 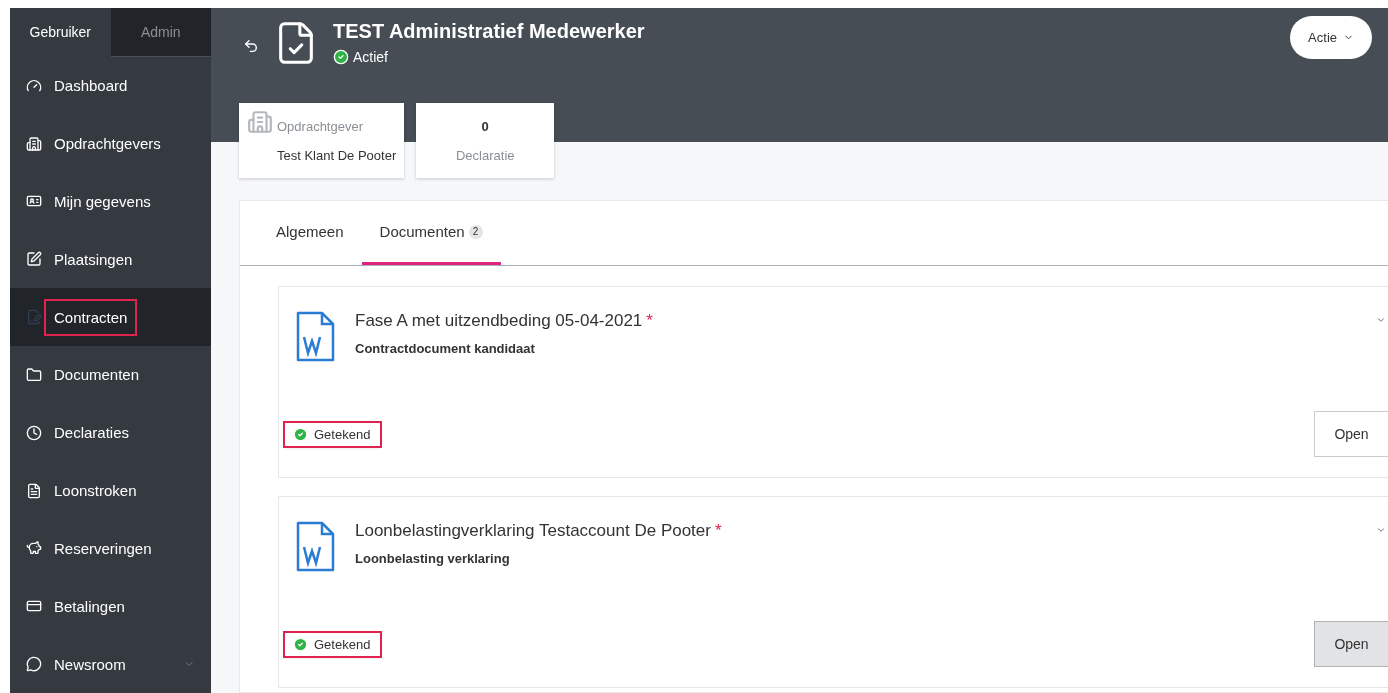 I want to click on sidebar-item: Betalingen, so click(x=110, y=606).